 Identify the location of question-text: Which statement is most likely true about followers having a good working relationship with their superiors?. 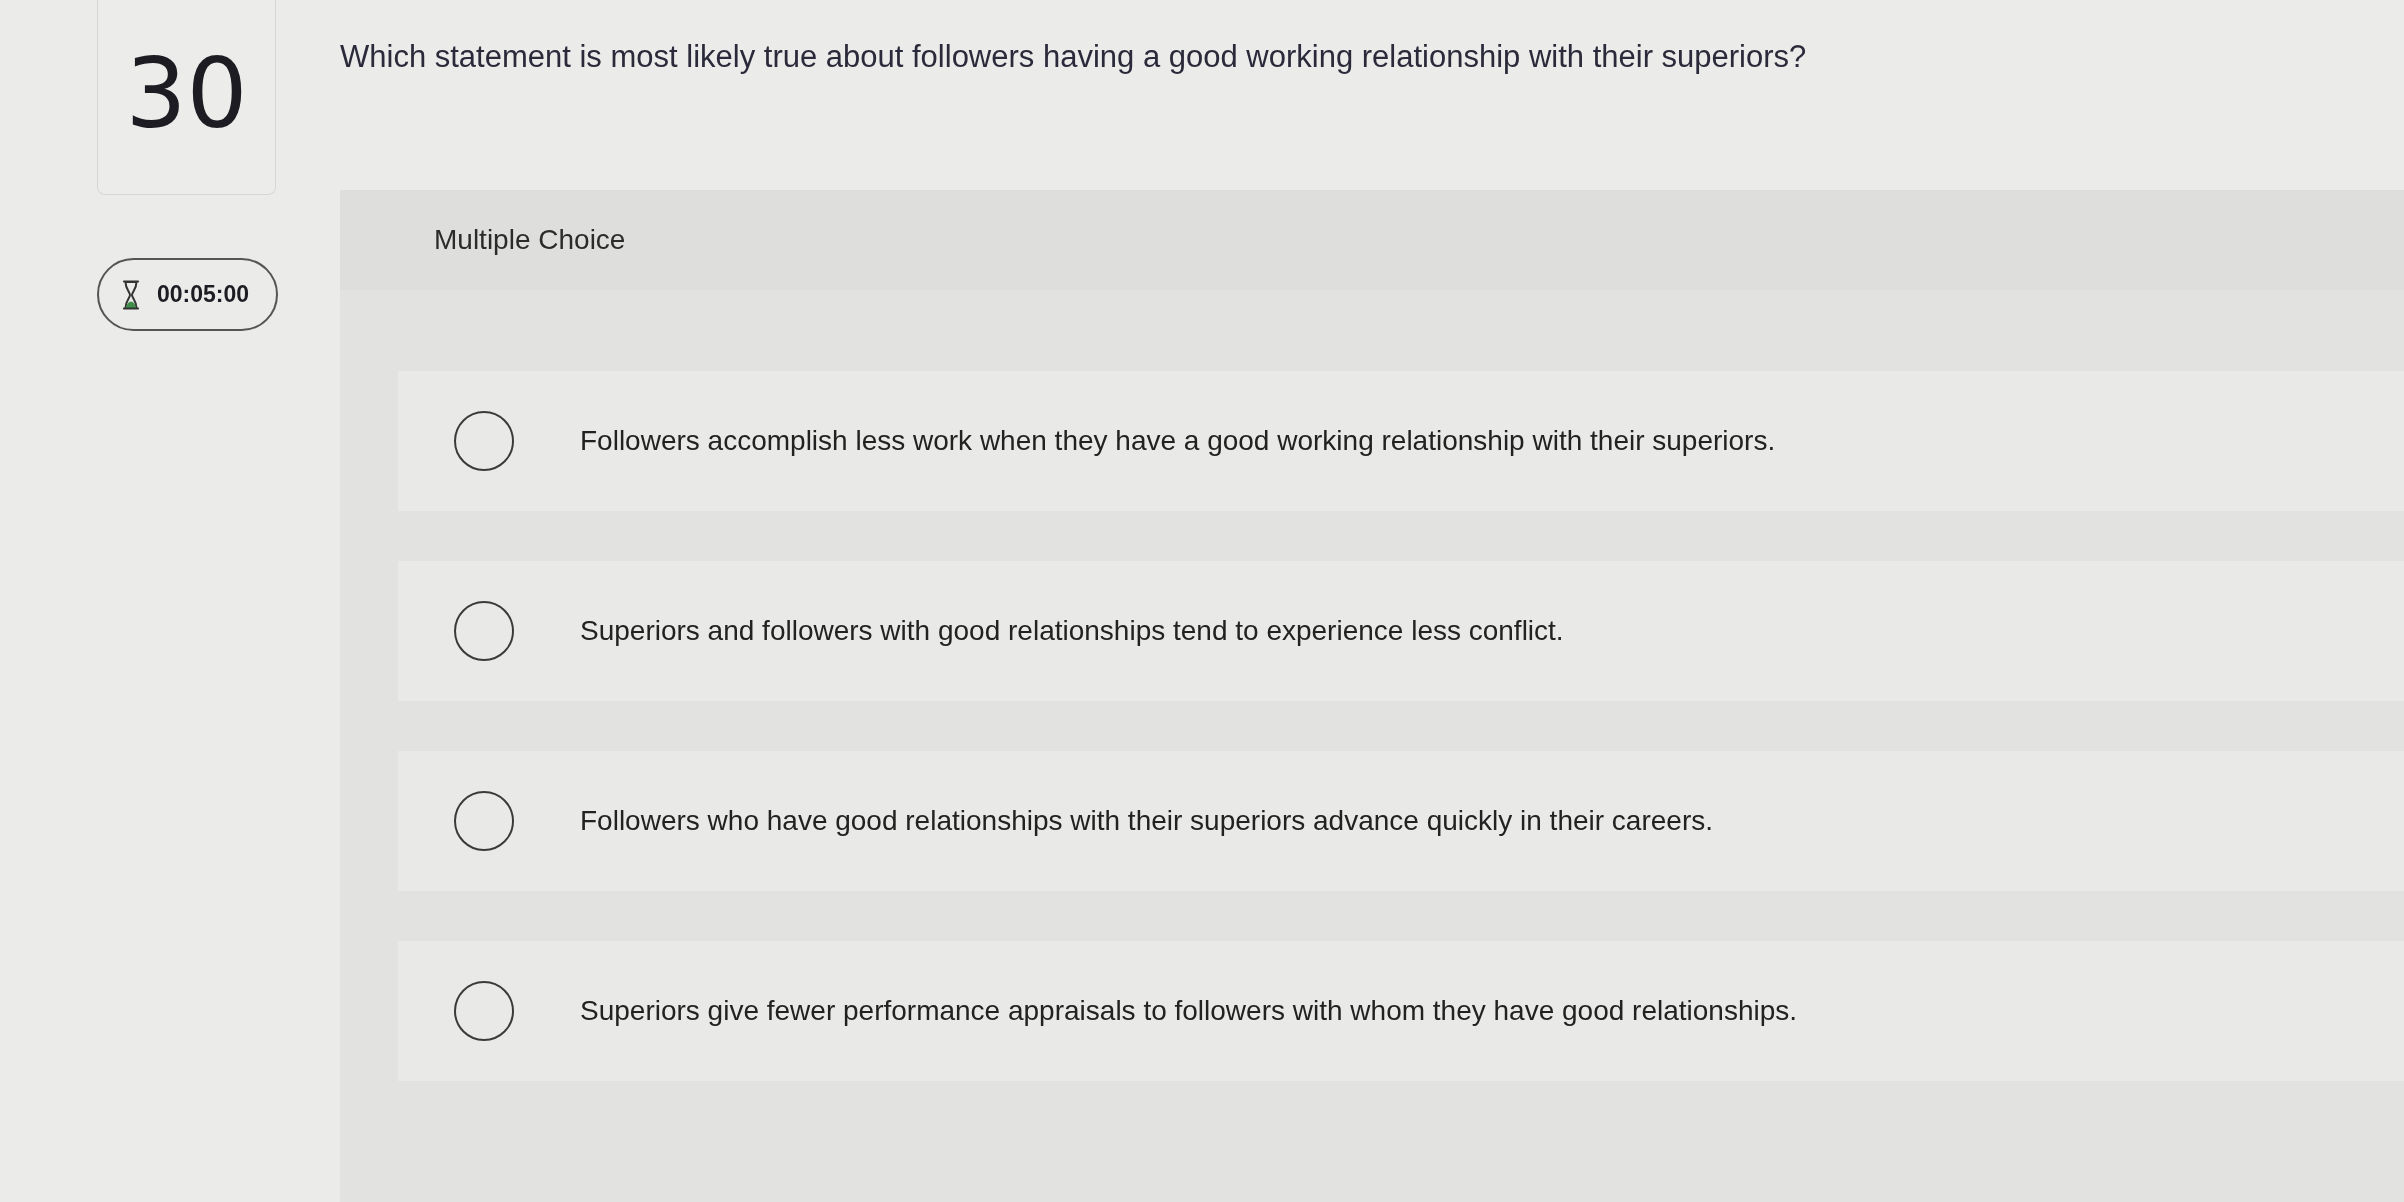
(1074, 56).